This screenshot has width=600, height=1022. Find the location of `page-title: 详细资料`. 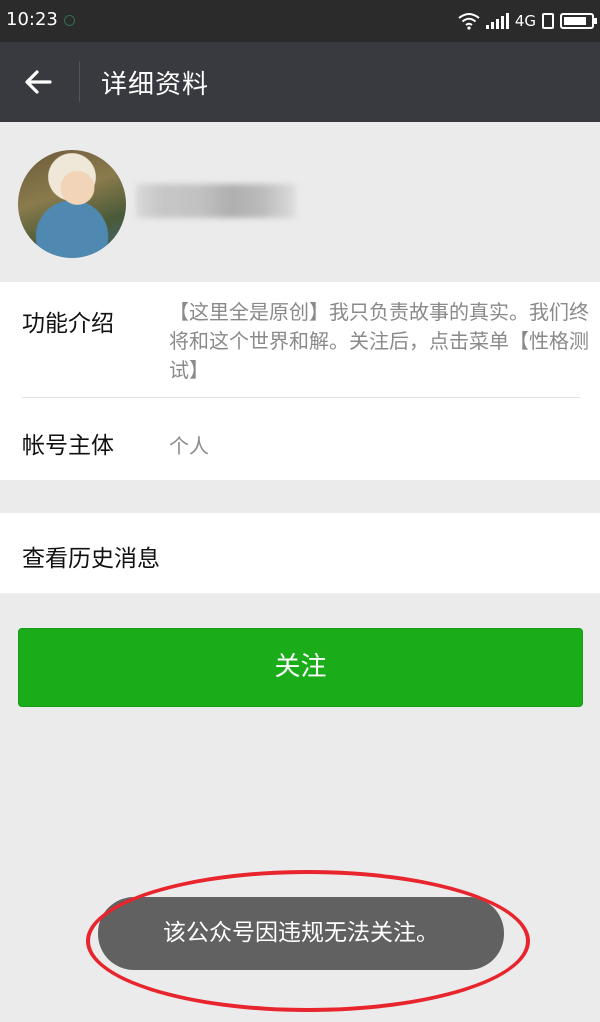

page-title: 详细资料 is located at coordinates (155, 85).